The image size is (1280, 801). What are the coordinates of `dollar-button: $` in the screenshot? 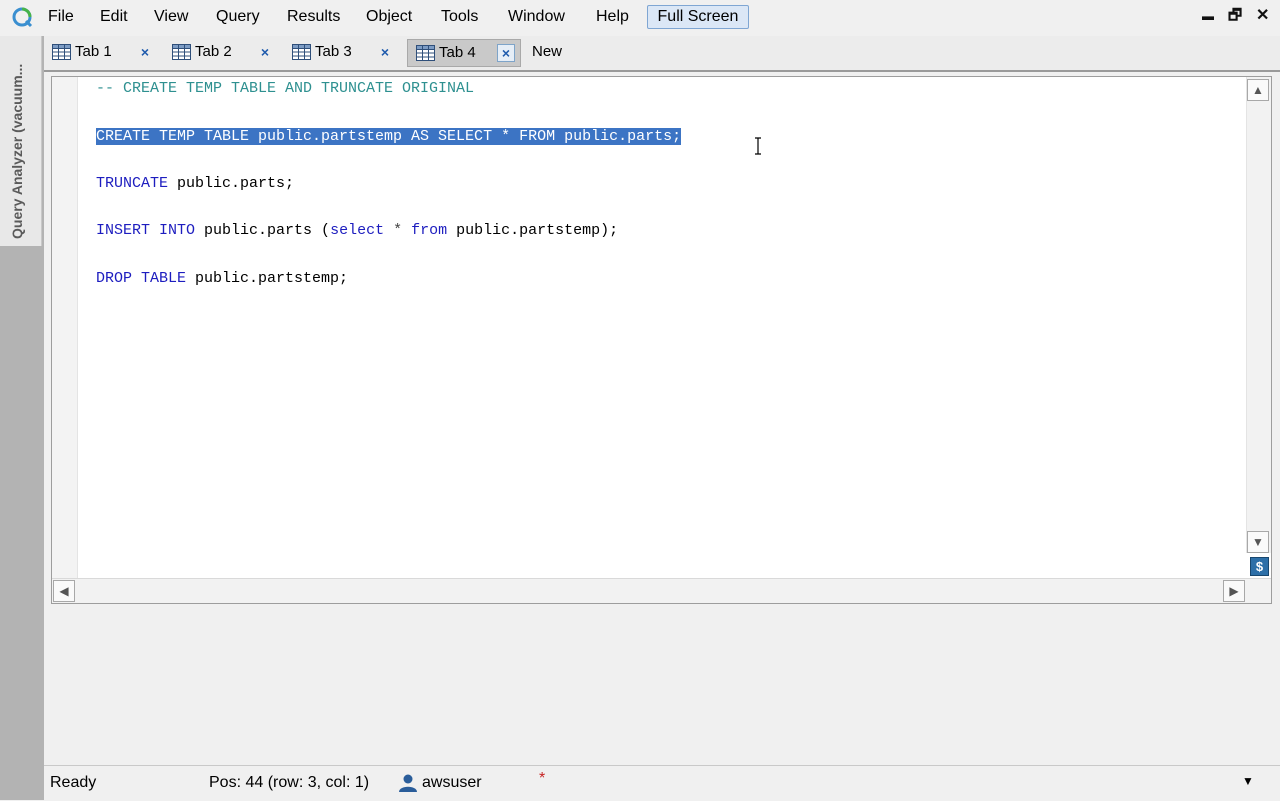 It's located at (1259, 566).